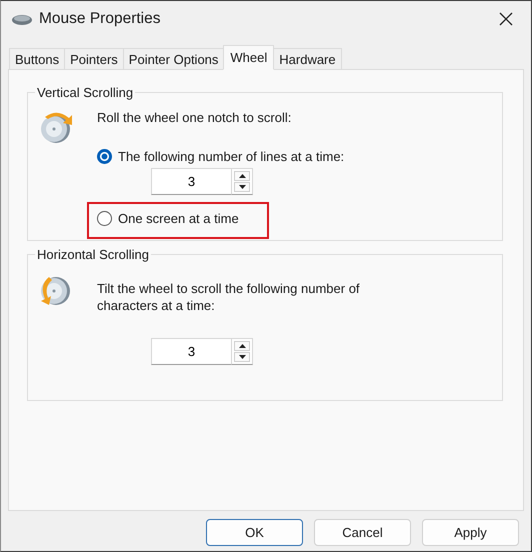  What do you see at coordinates (173, 59) in the screenshot?
I see `tab: Pointer Options` at bounding box center [173, 59].